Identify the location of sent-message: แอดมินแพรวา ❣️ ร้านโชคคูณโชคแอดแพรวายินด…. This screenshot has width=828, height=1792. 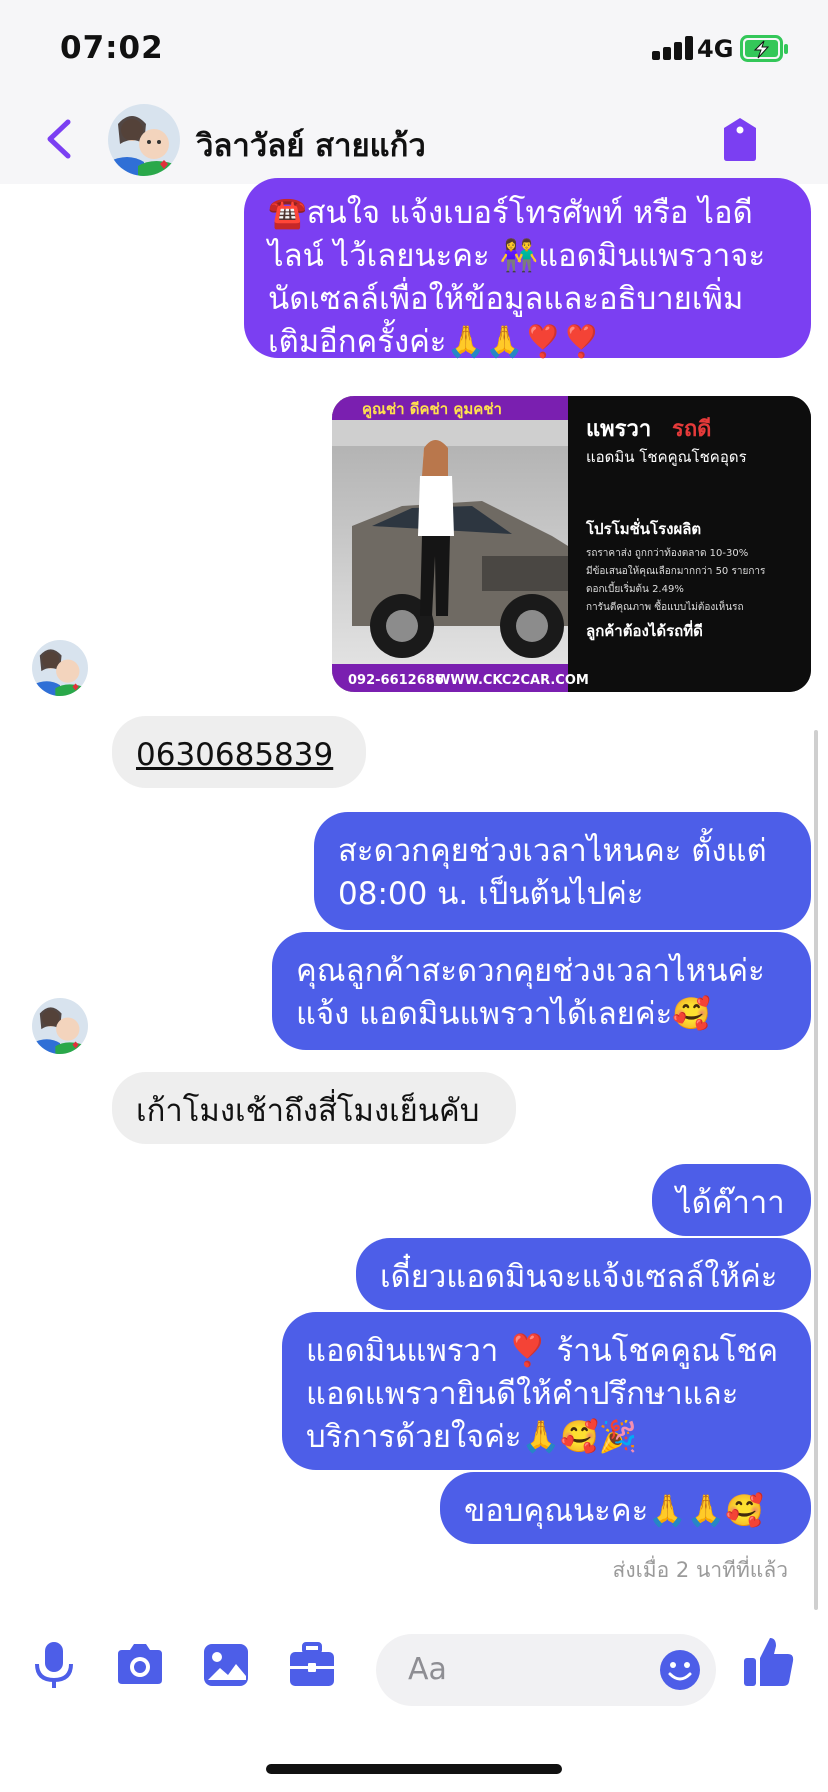
(546, 1391).